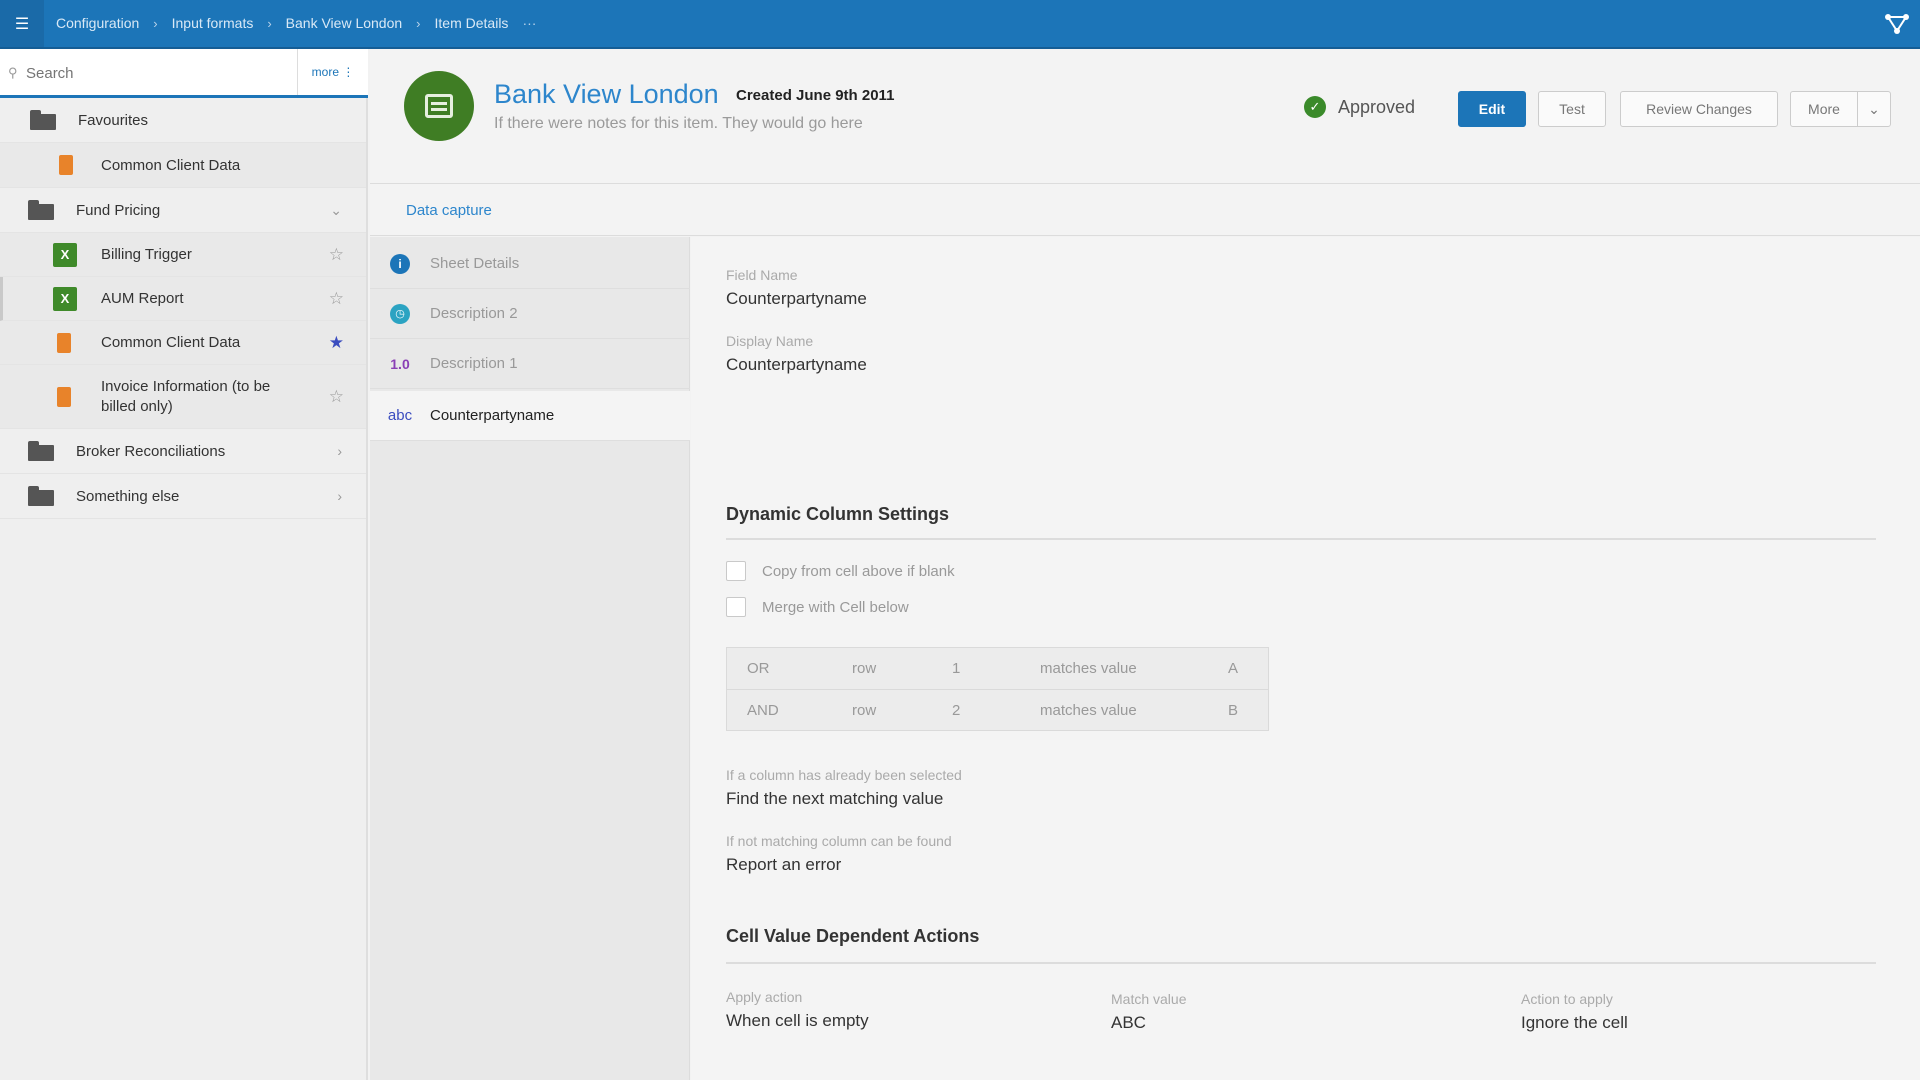 Image resolution: width=1920 pixels, height=1080 pixels. What do you see at coordinates (997, 709) in the screenshot?
I see `rule-row: AND row 2 matches value B` at bounding box center [997, 709].